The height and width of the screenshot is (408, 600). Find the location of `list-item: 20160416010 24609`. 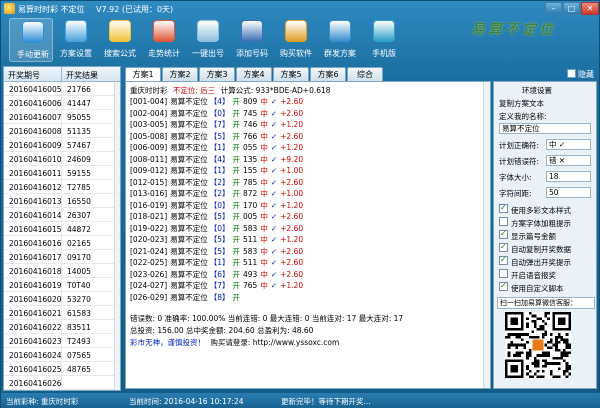

list-item: 20160416010 24609 is located at coordinates (62, 159).